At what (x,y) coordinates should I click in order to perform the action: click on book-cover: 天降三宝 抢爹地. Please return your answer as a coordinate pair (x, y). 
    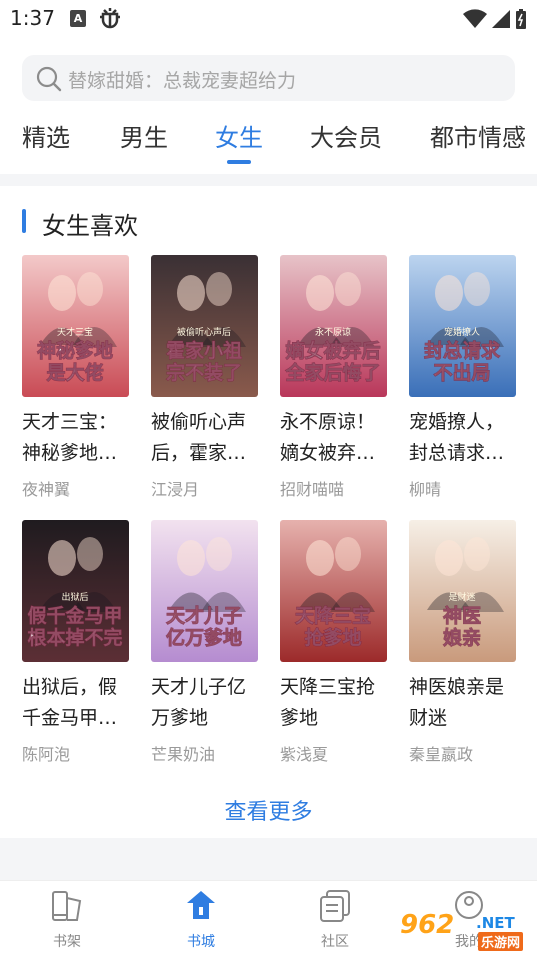
    Looking at the image, I should click on (333, 591).